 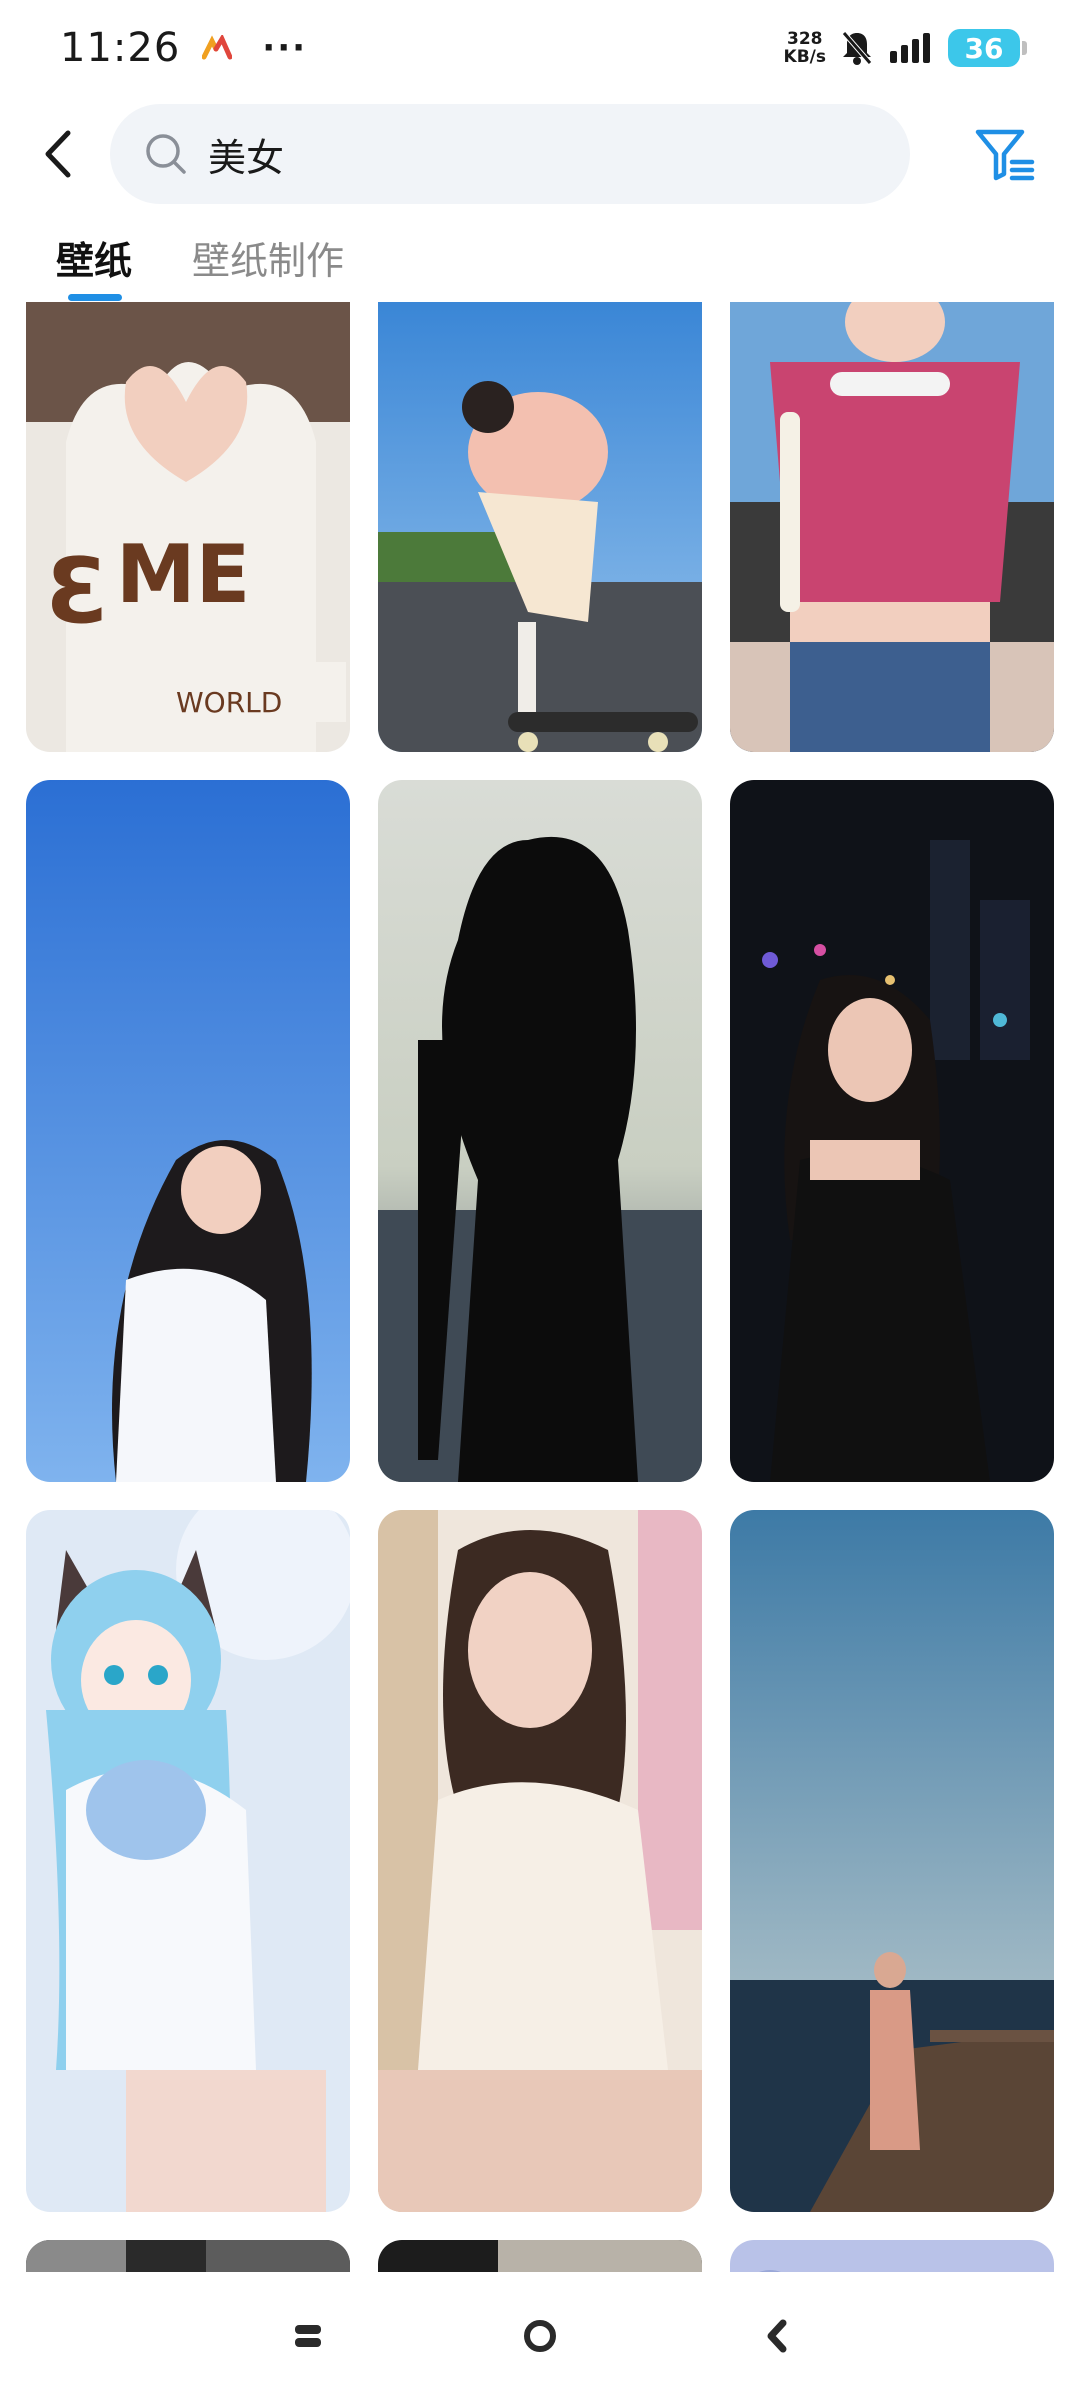 I want to click on system-navigation-bar, so click(x=540, y=2336).